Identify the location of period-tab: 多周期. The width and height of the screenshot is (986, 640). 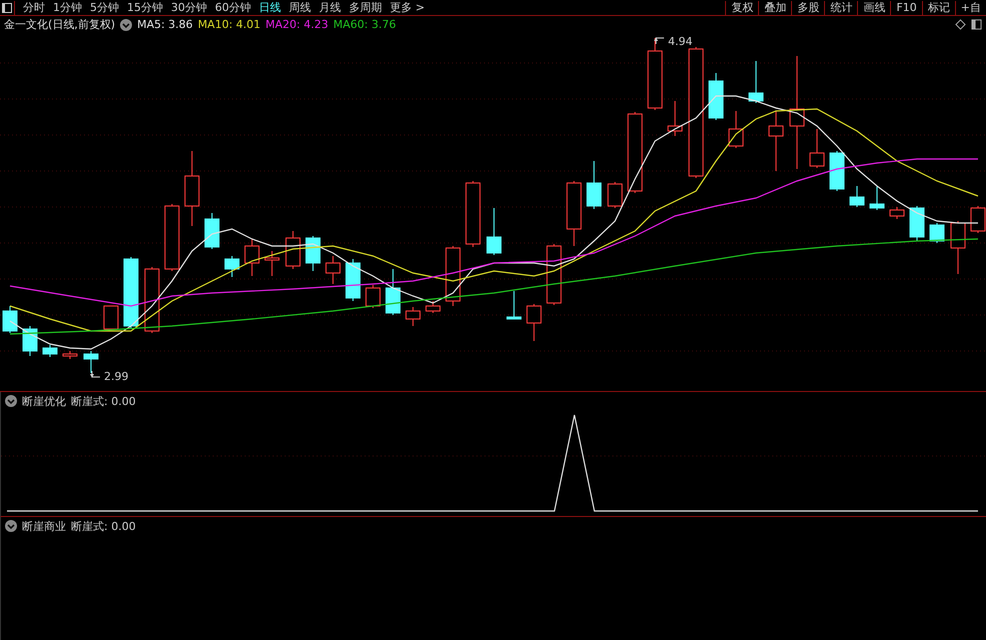
(365, 7).